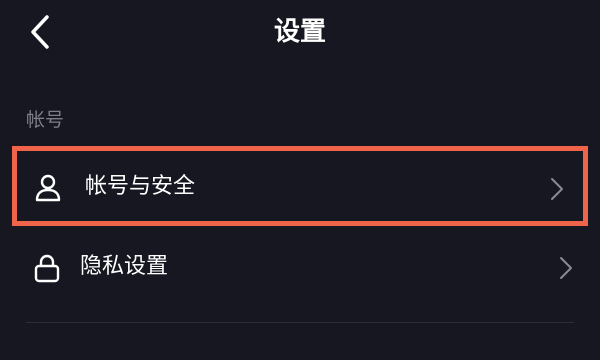 The width and height of the screenshot is (600, 360). I want to click on list-item-label: 帐号与安全, so click(140, 186).